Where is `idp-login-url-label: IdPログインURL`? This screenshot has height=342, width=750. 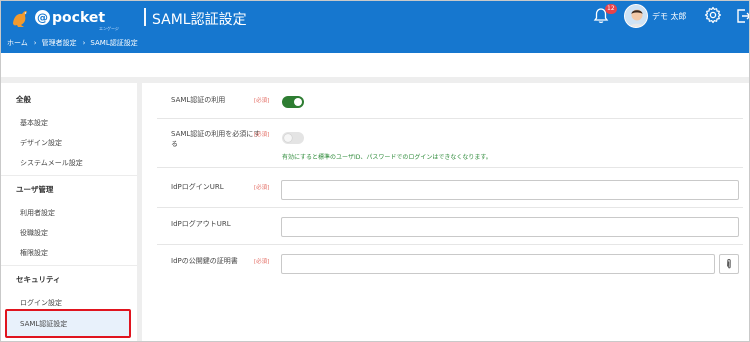 idp-login-url-label: IdPログインURL is located at coordinates (197, 187).